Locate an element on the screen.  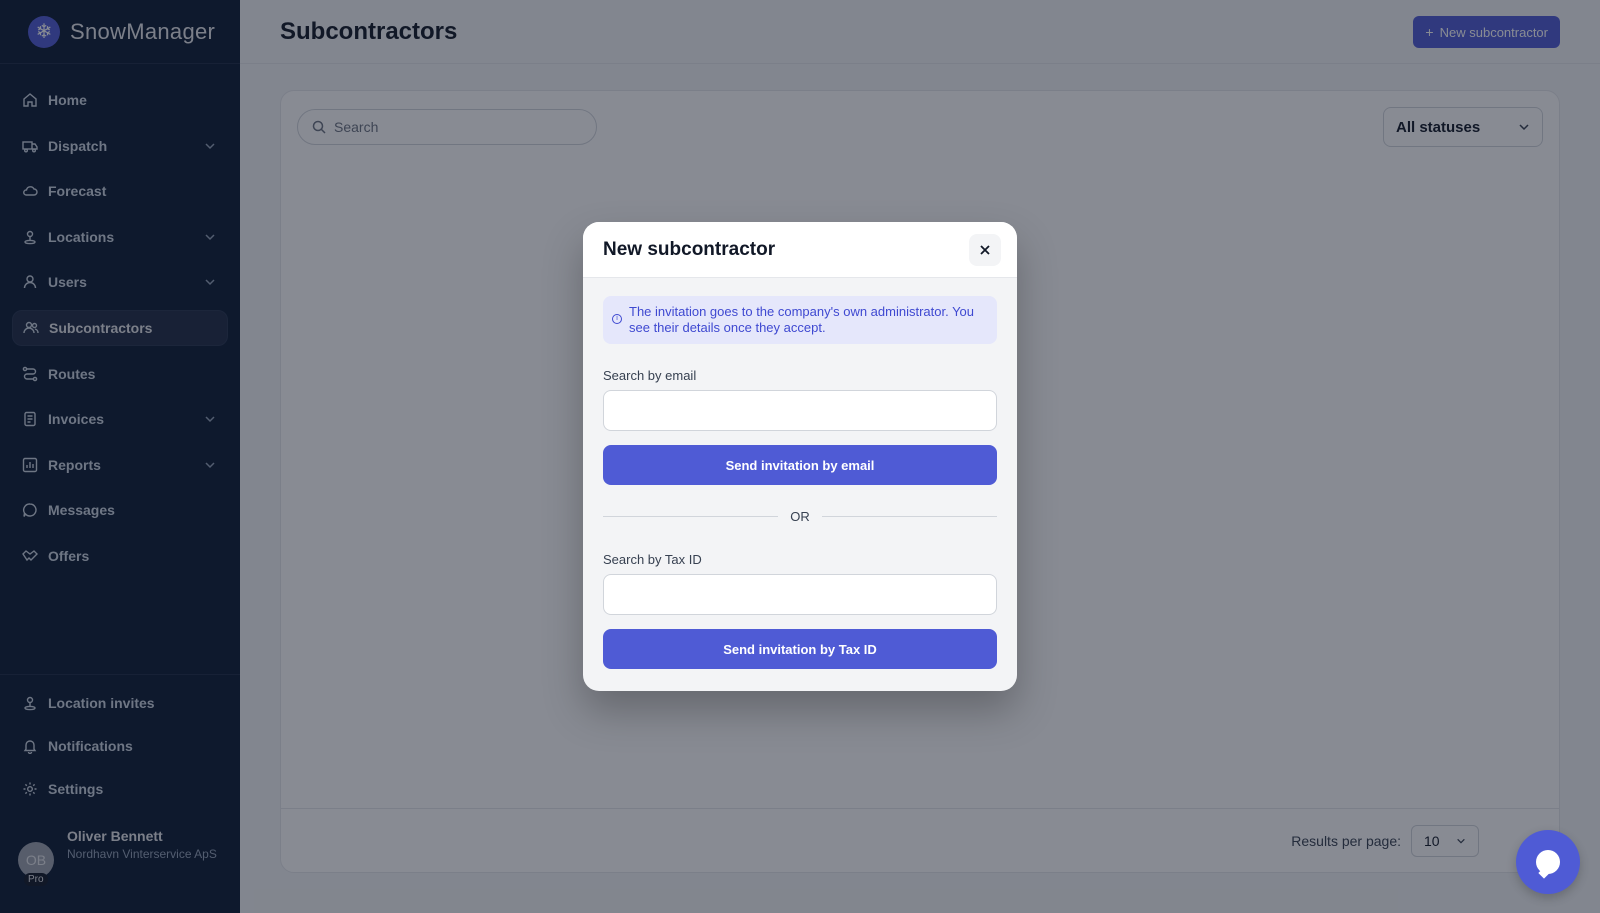
divider-text: OR is located at coordinates (800, 516).